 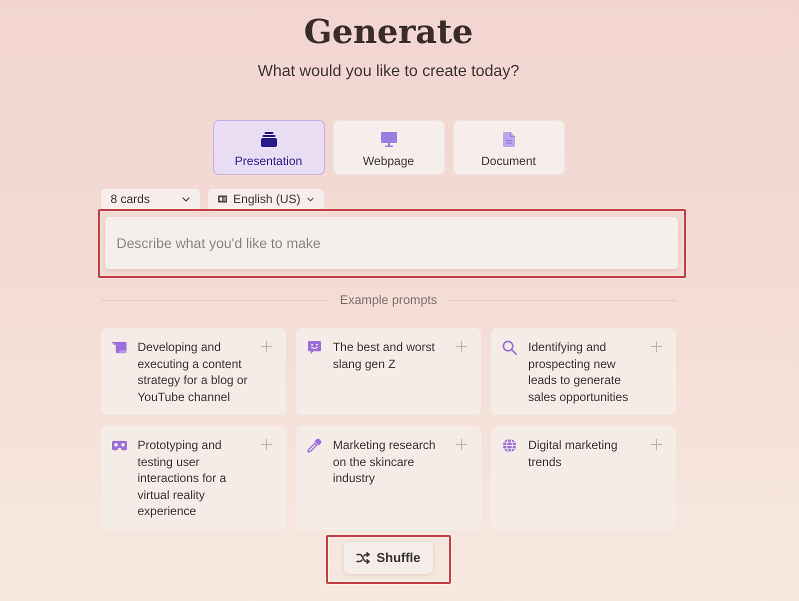 I want to click on stacked-slides-icon, so click(x=268, y=139).